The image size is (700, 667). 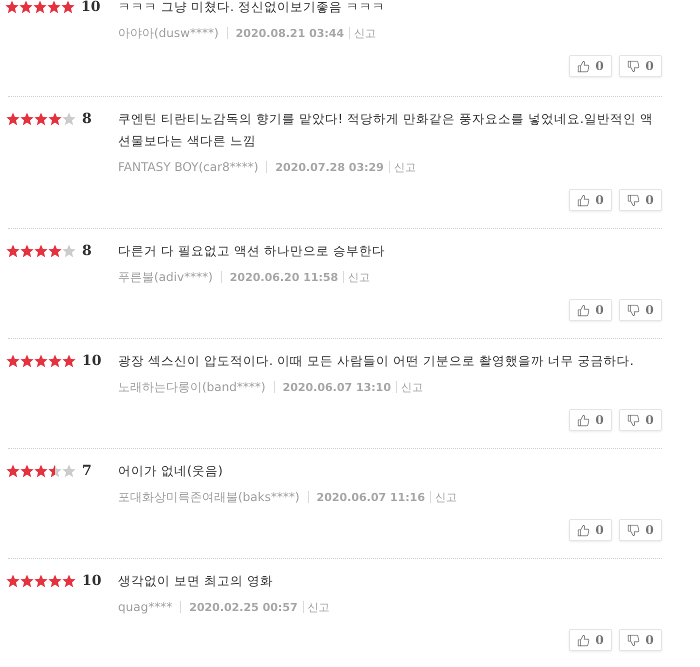 I want to click on user-name: 푸른불(adiv****), so click(x=165, y=277).